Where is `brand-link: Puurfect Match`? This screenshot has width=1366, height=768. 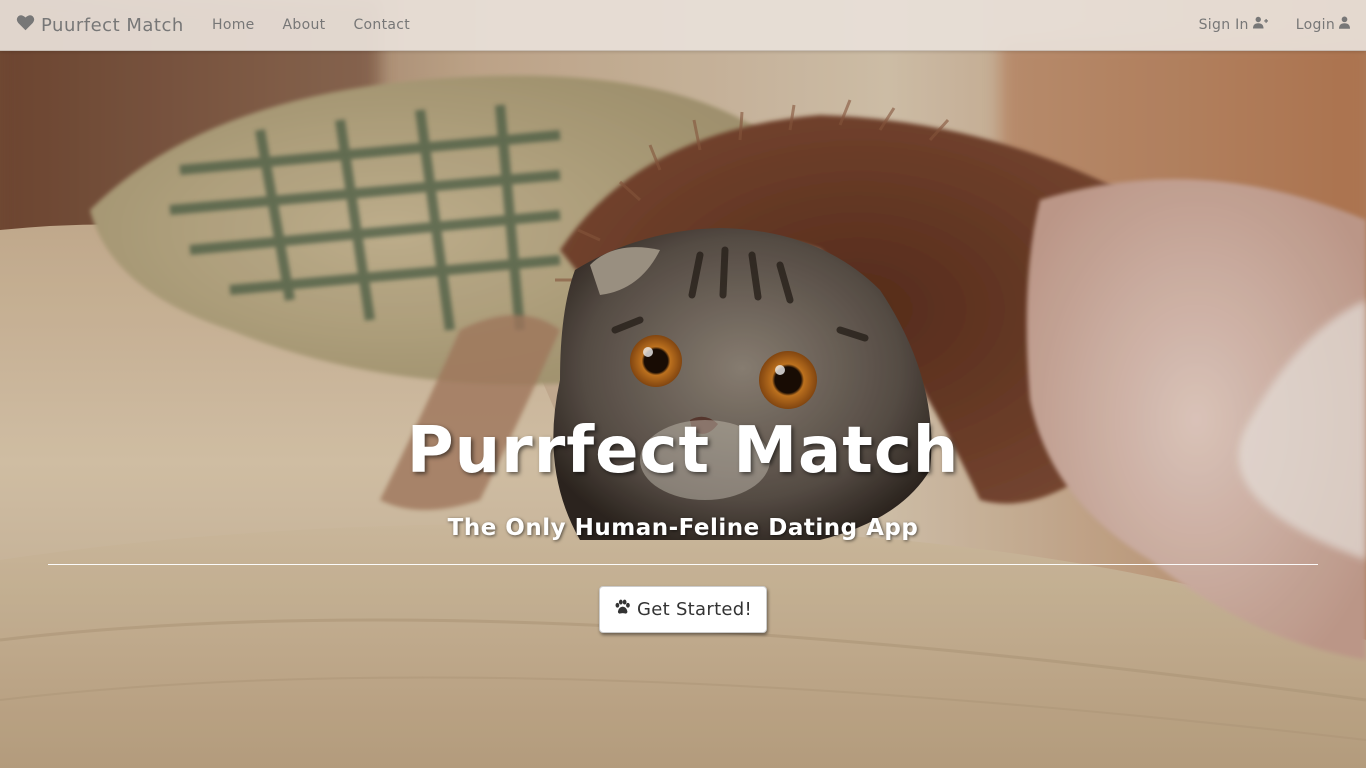
brand-link: Puurfect Match is located at coordinates (100, 25).